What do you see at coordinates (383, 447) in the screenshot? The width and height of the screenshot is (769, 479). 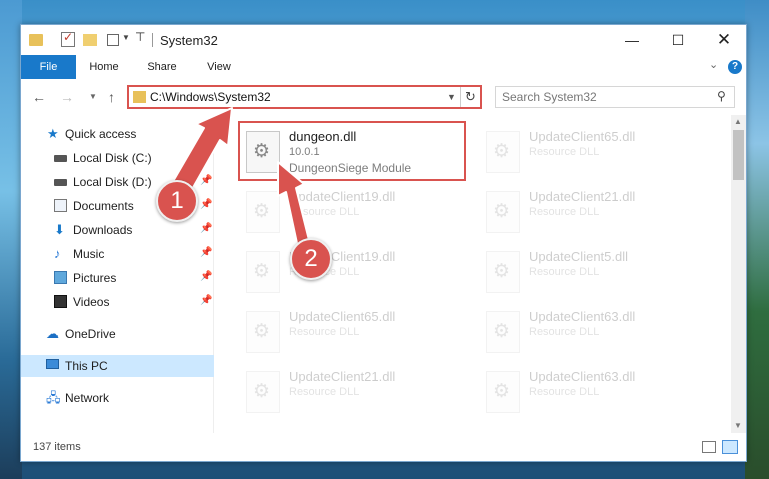 I see `status-bar: 137 items` at bounding box center [383, 447].